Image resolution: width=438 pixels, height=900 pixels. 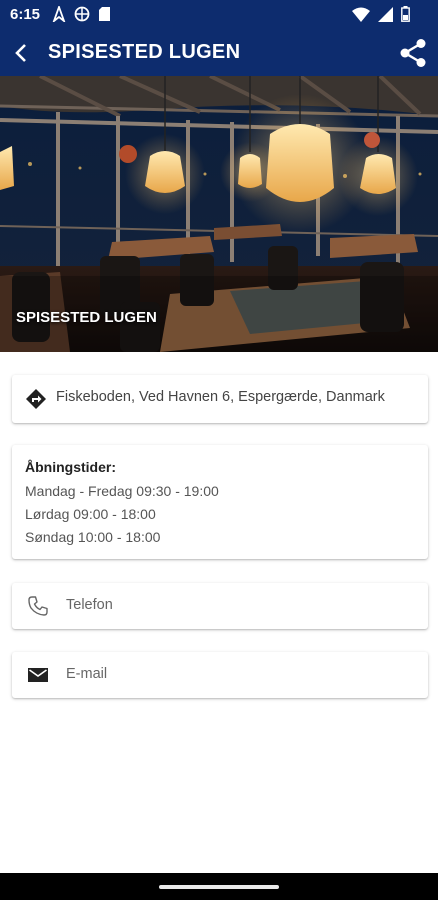 What do you see at coordinates (361, 14) in the screenshot?
I see `wifi-icon` at bounding box center [361, 14].